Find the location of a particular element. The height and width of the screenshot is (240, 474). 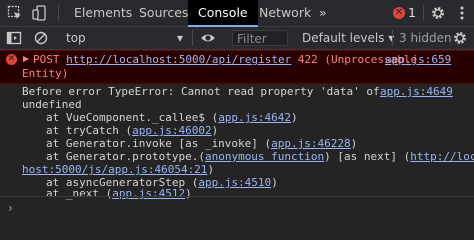

error-count: 1 is located at coordinates (412, 13).